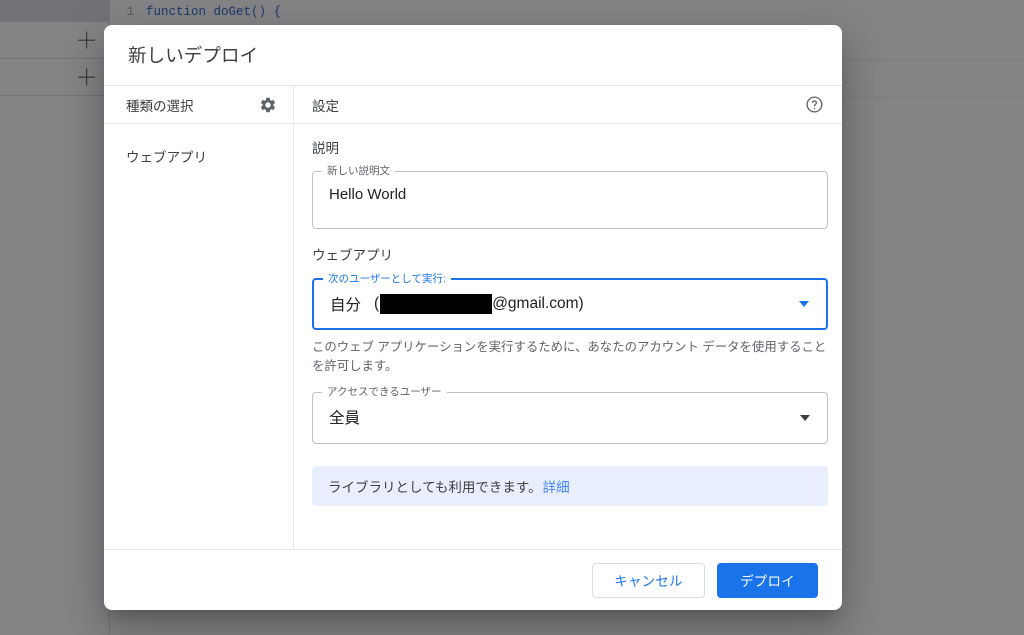 Image resolution: width=1024 pixels, height=635 pixels. I want to click on webapp-section-label: ウェブアプリ, so click(352, 255).